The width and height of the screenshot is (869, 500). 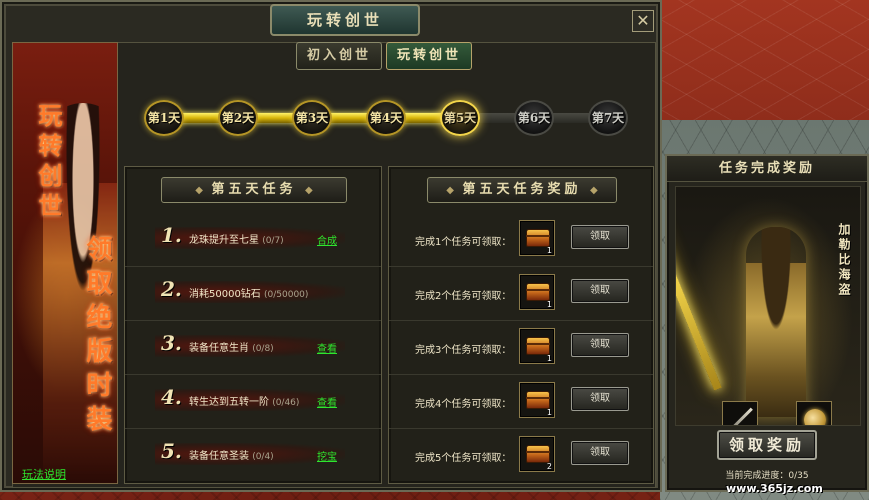 I want to click on task-progress: (0/8), so click(x=263, y=349).